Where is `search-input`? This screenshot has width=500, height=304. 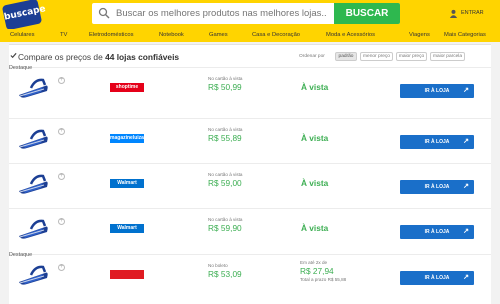 search-input is located at coordinates (221, 13).